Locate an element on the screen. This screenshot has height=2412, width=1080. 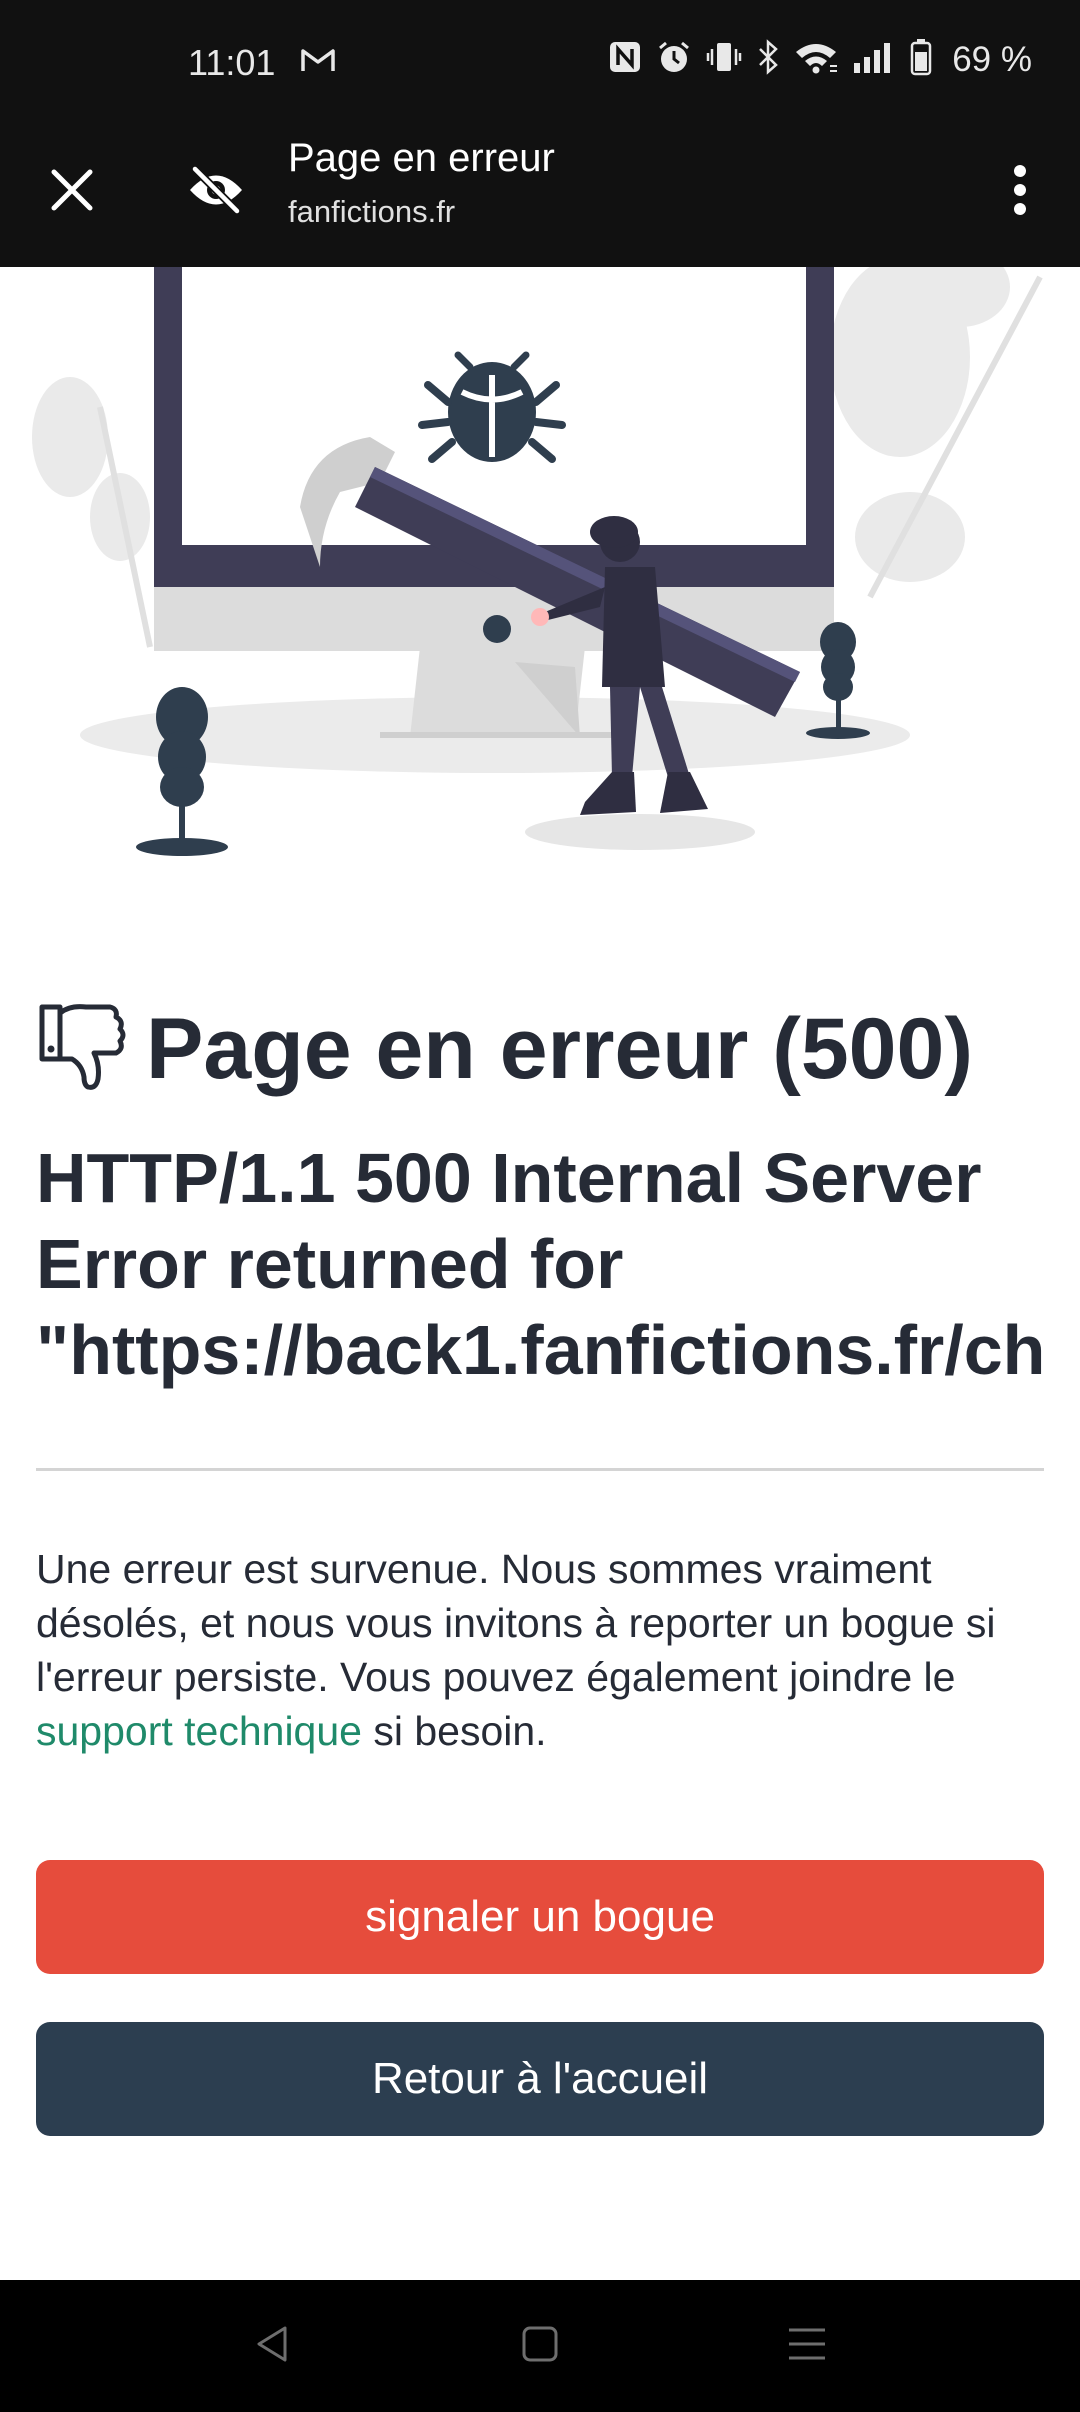
close-button is located at coordinates (72, 192).